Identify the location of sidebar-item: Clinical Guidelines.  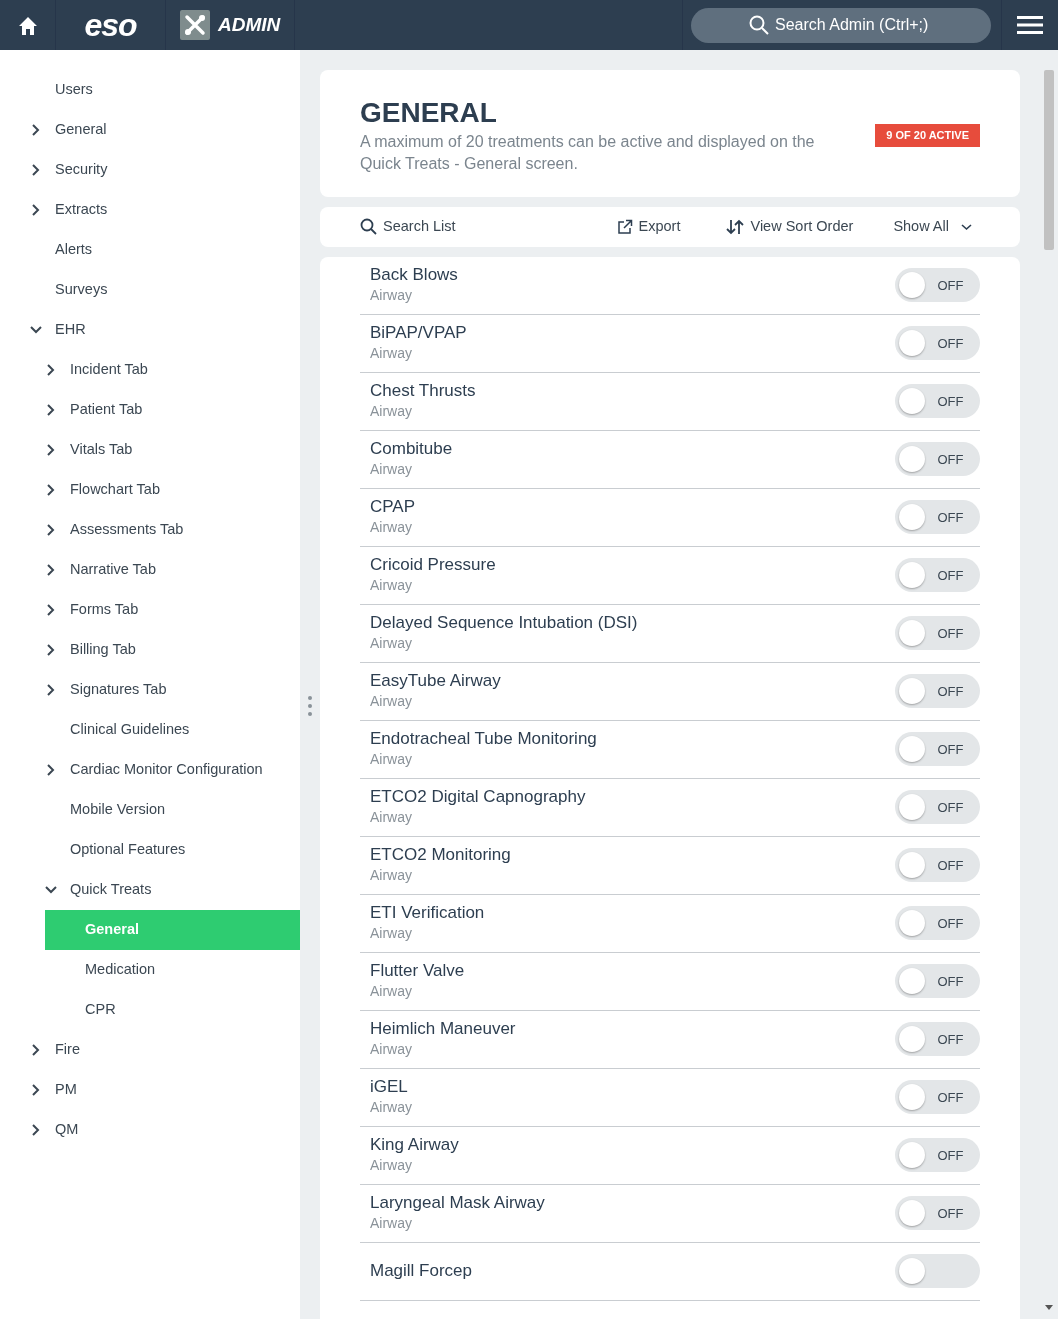
(150, 730).